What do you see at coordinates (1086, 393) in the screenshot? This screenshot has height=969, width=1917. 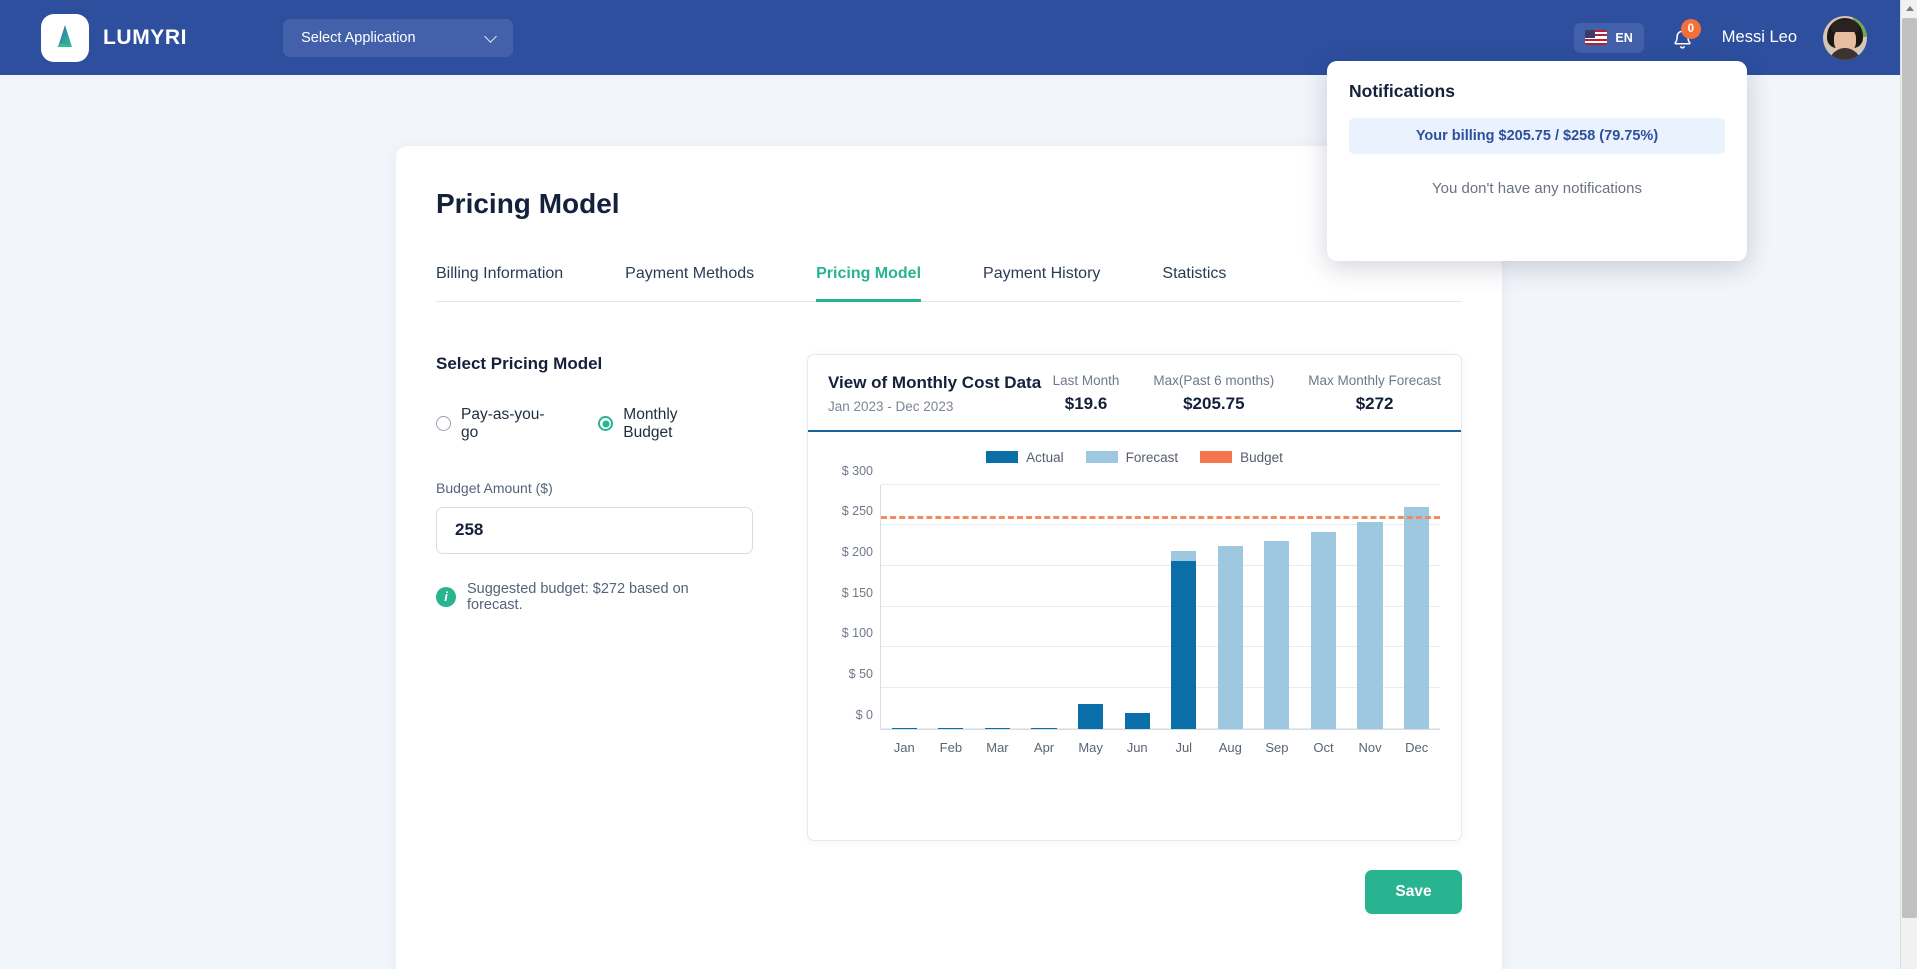 I see `stat-last-month: Last Month $19.6` at bounding box center [1086, 393].